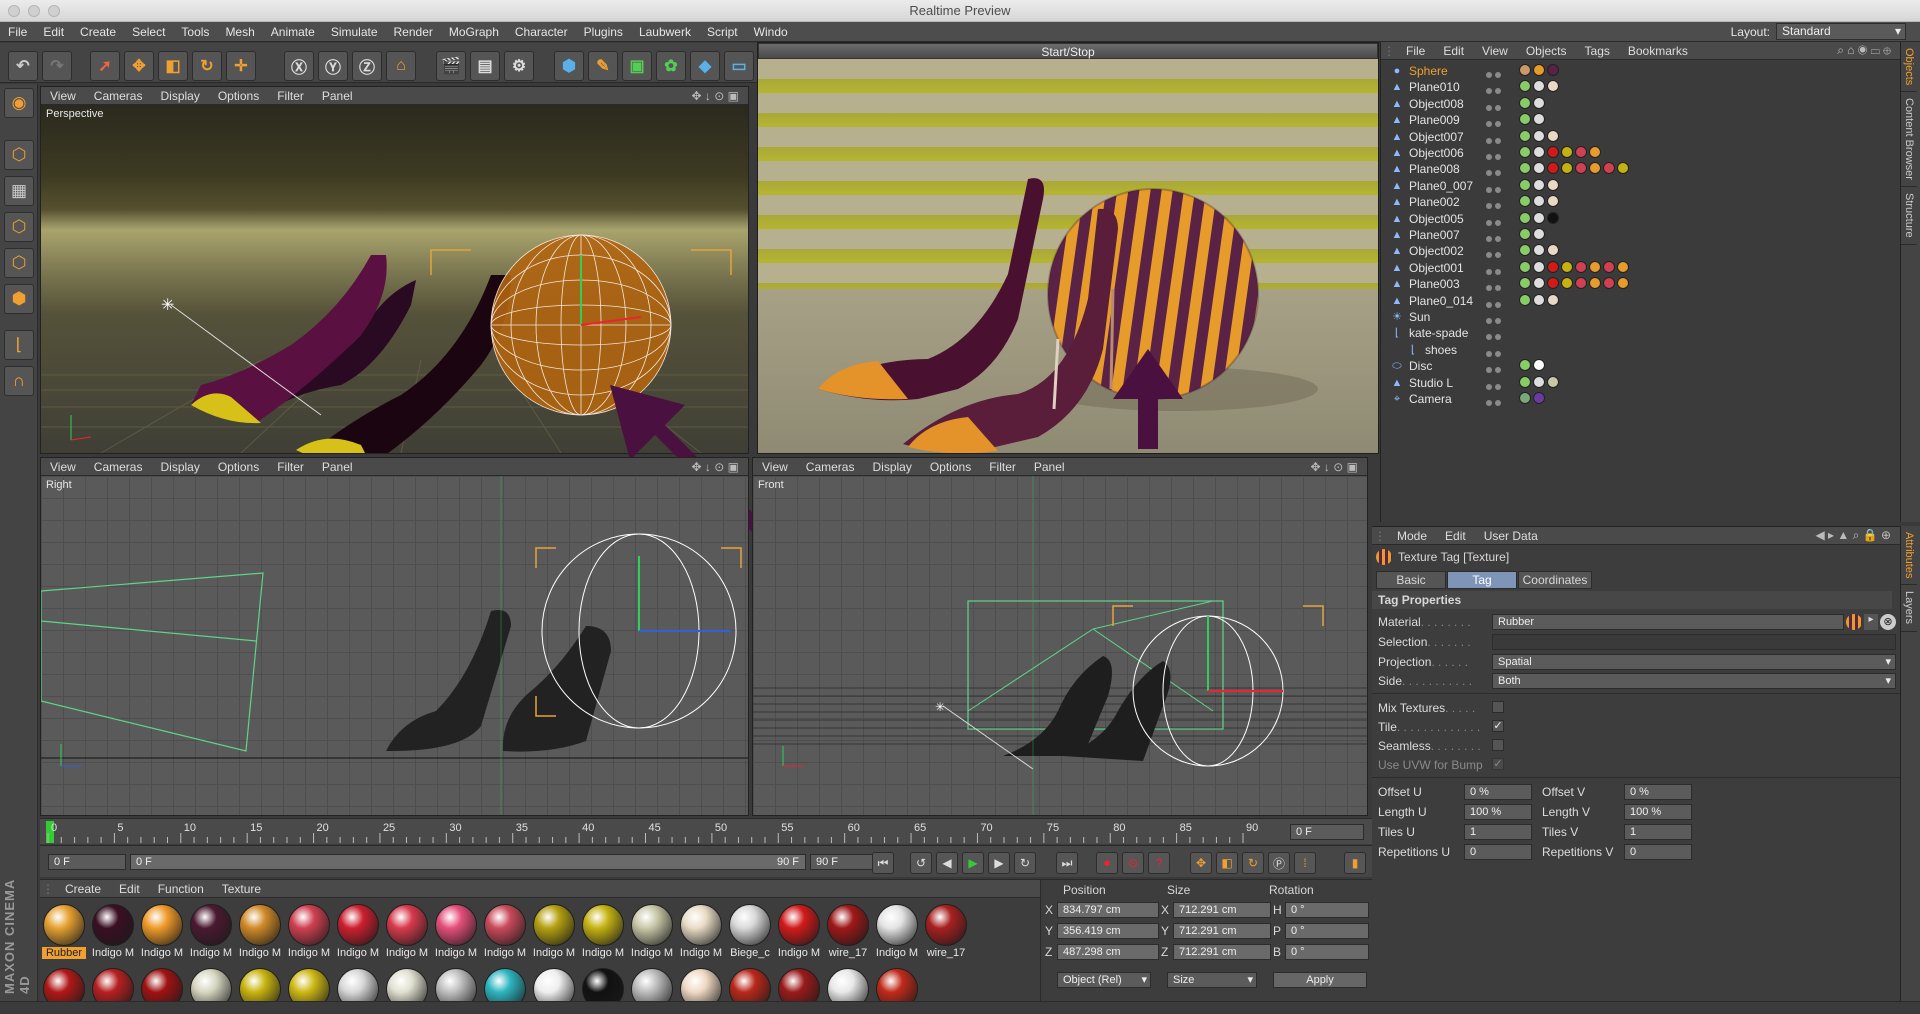 This screenshot has width=1920, height=1014. Describe the element at coordinates (1107, 863) in the screenshot. I see `record-icon: ⏺` at that location.